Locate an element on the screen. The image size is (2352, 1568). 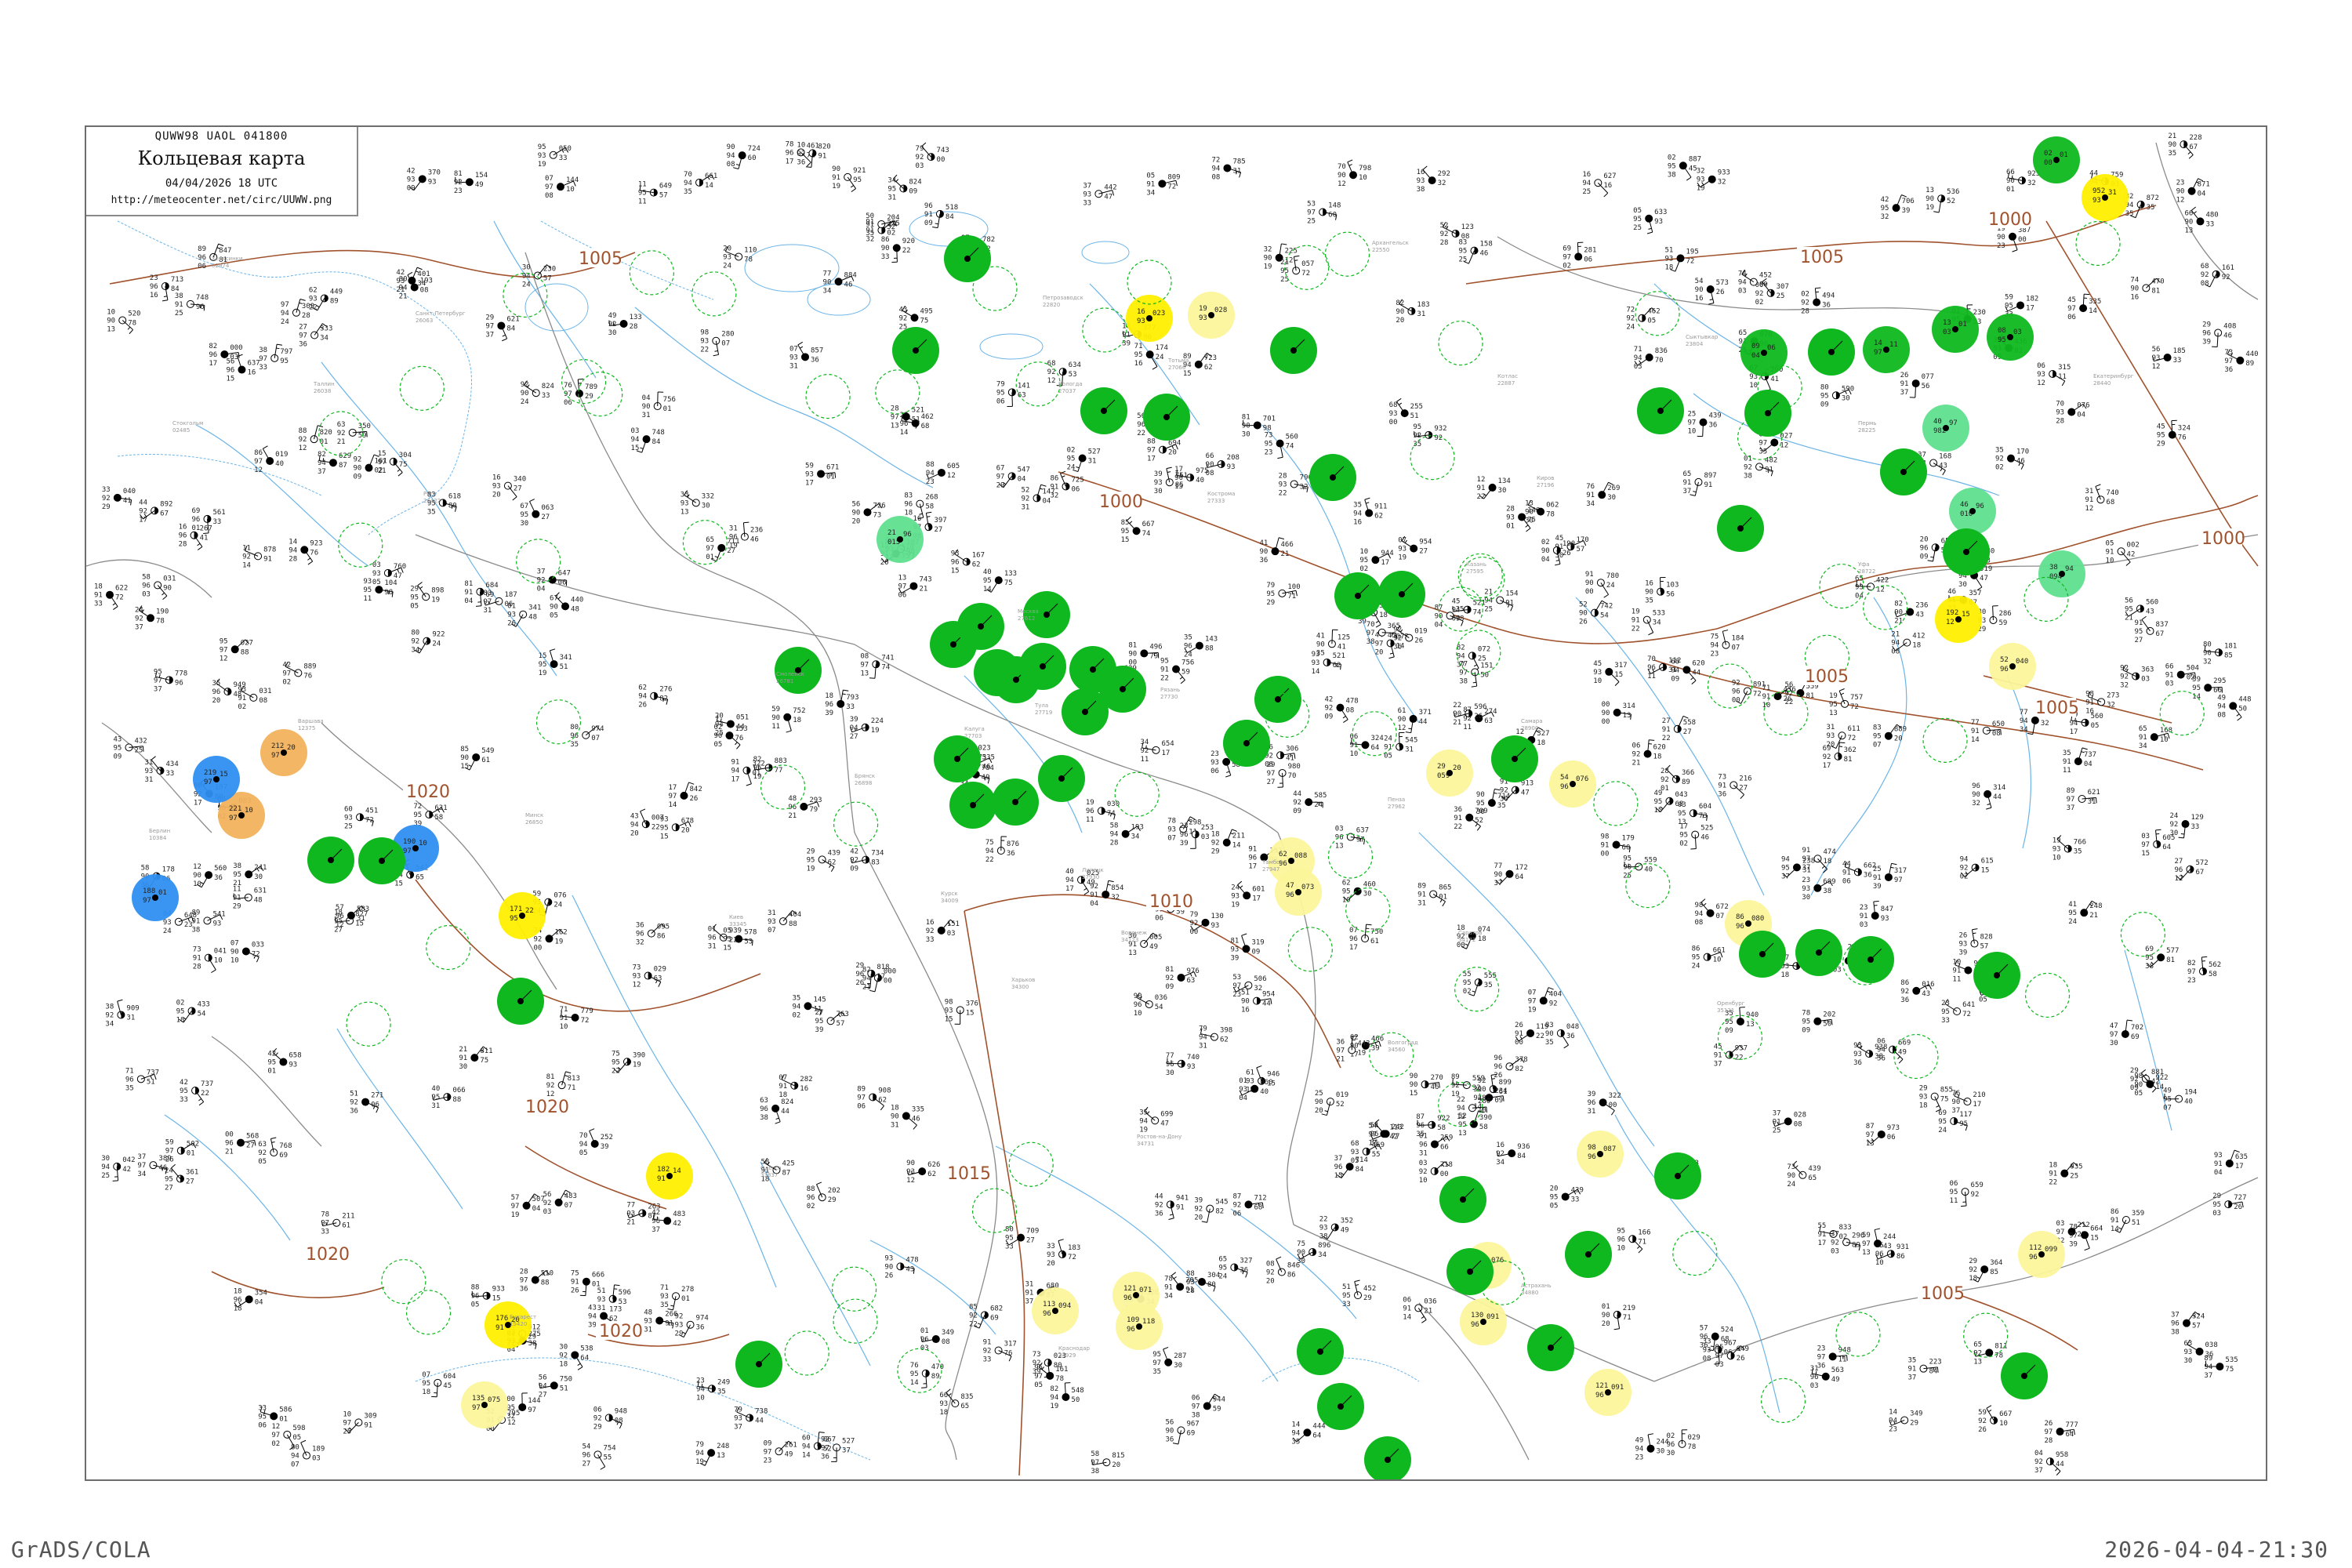
svg-text: 019 is located at coordinates (1342, 1095).